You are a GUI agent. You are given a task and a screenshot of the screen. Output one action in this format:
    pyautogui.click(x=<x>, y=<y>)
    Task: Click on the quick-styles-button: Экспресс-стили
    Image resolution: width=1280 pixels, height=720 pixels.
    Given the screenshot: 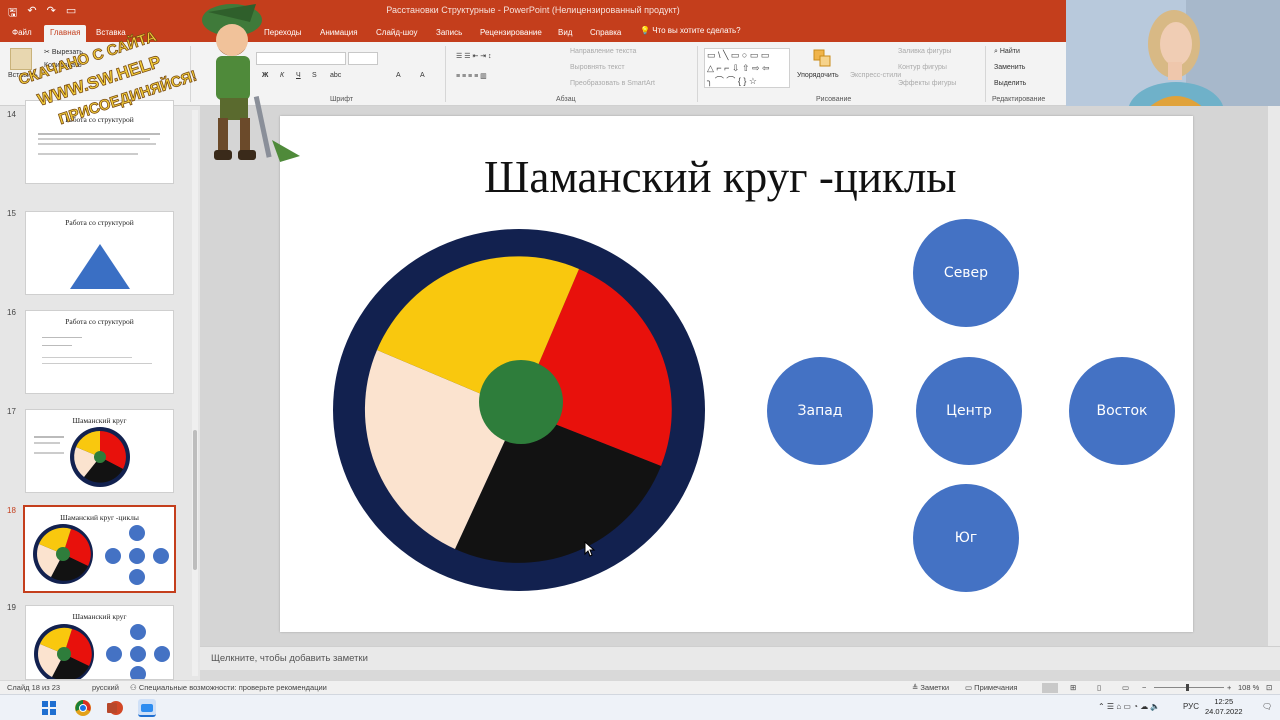 What is the action you would take?
    pyautogui.click(x=875, y=75)
    